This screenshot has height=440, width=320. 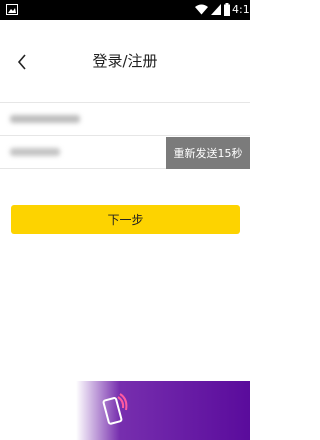 What do you see at coordinates (45, 119) in the screenshot?
I see `phone-value-blurred` at bounding box center [45, 119].